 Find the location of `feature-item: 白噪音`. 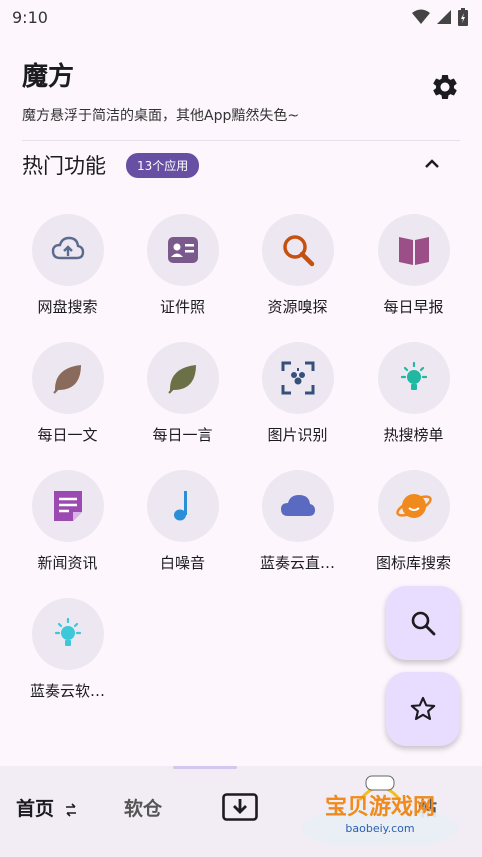

feature-item: 白噪音 is located at coordinates (182, 521).